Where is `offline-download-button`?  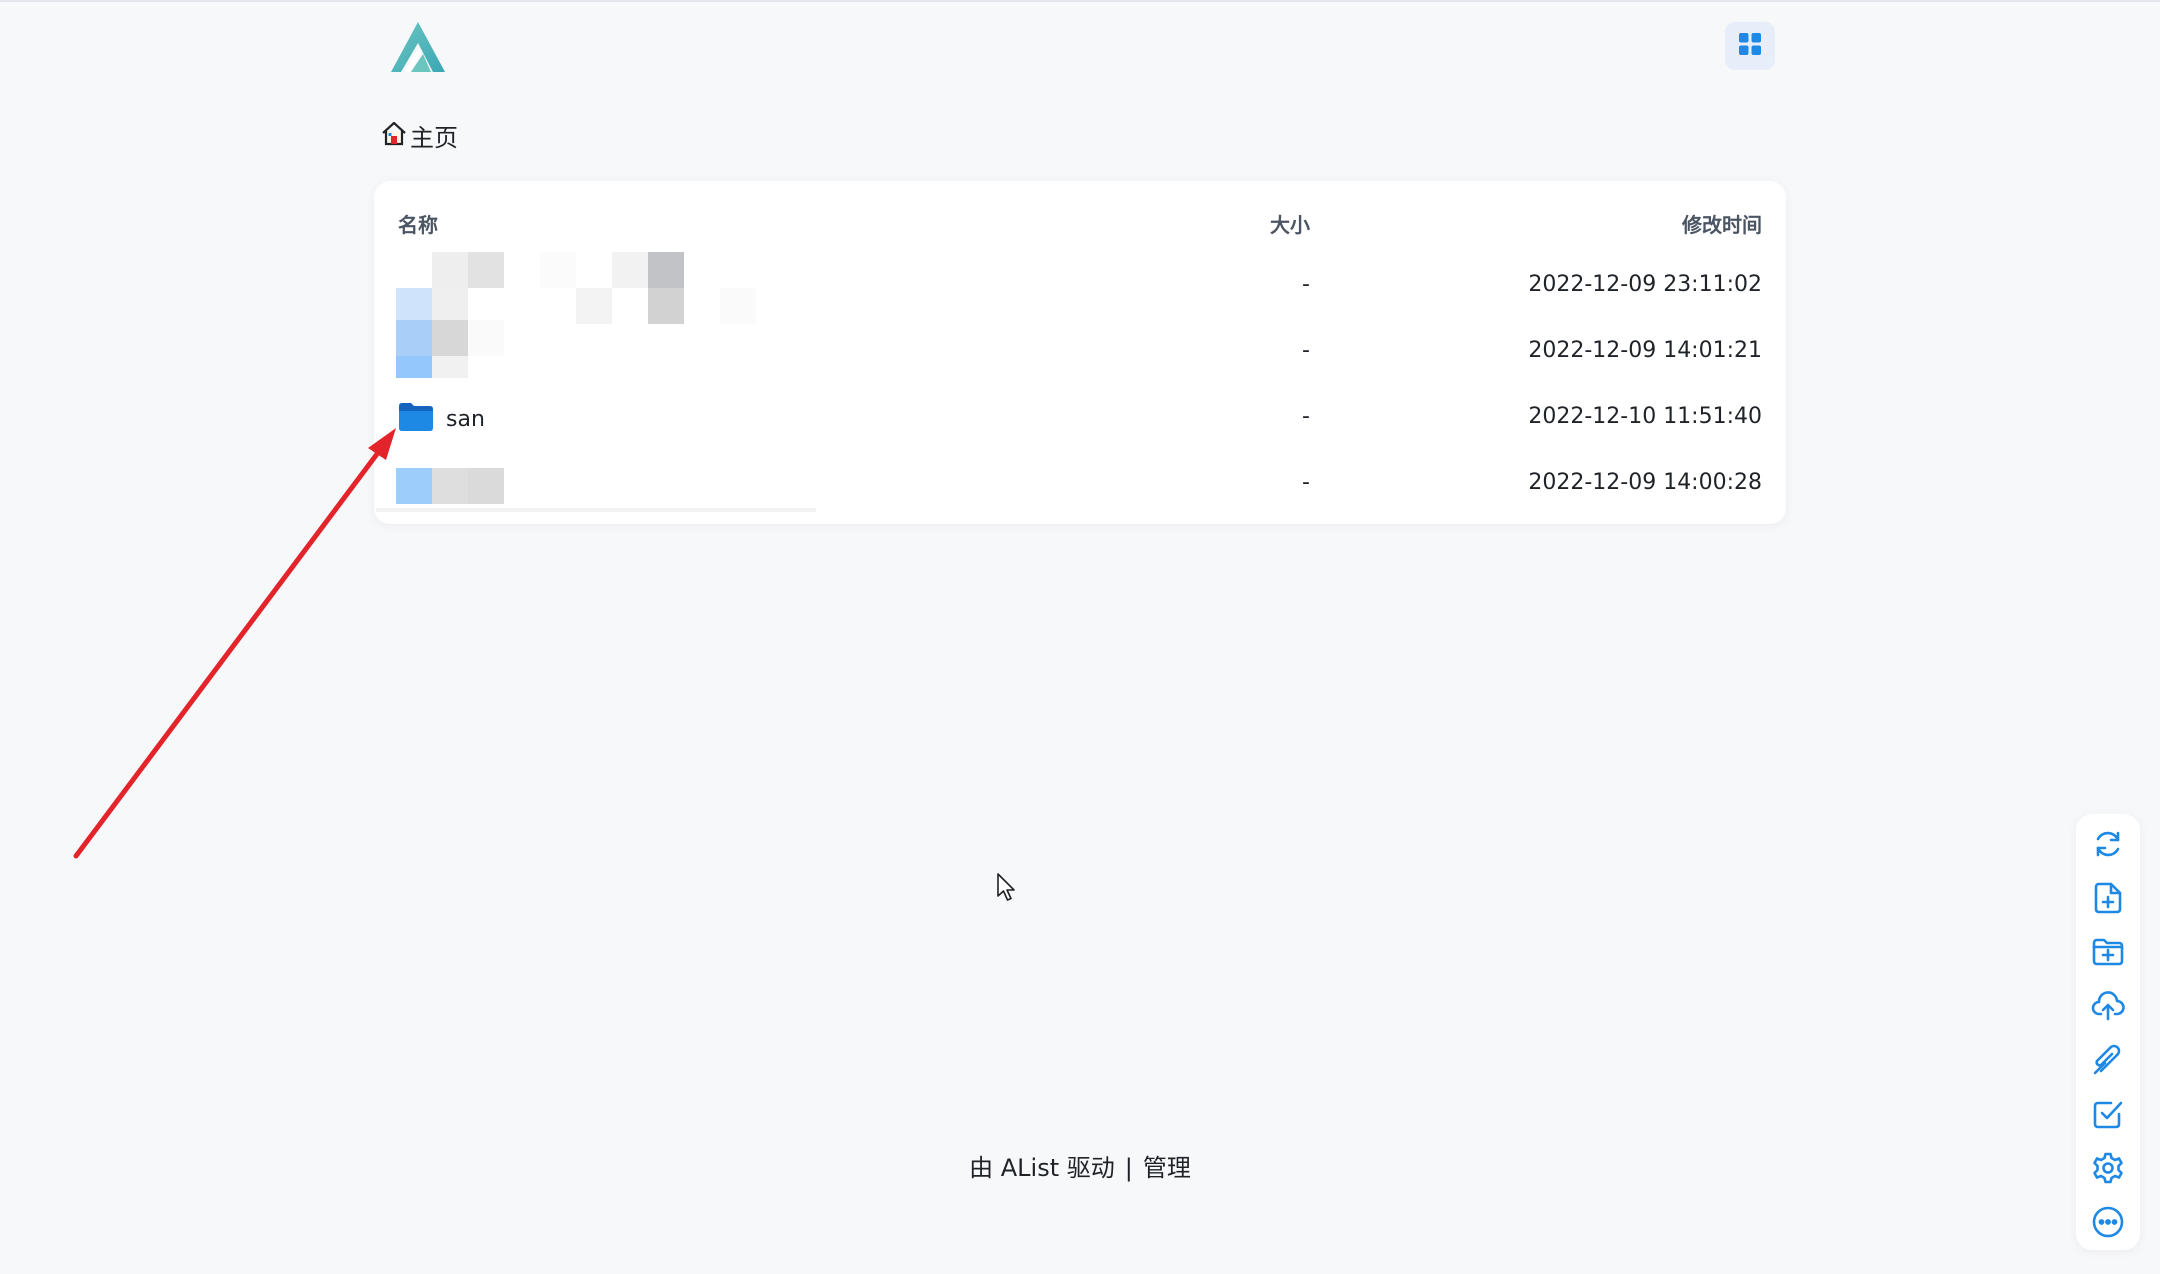 offline-download-button is located at coordinates (2108, 1060).